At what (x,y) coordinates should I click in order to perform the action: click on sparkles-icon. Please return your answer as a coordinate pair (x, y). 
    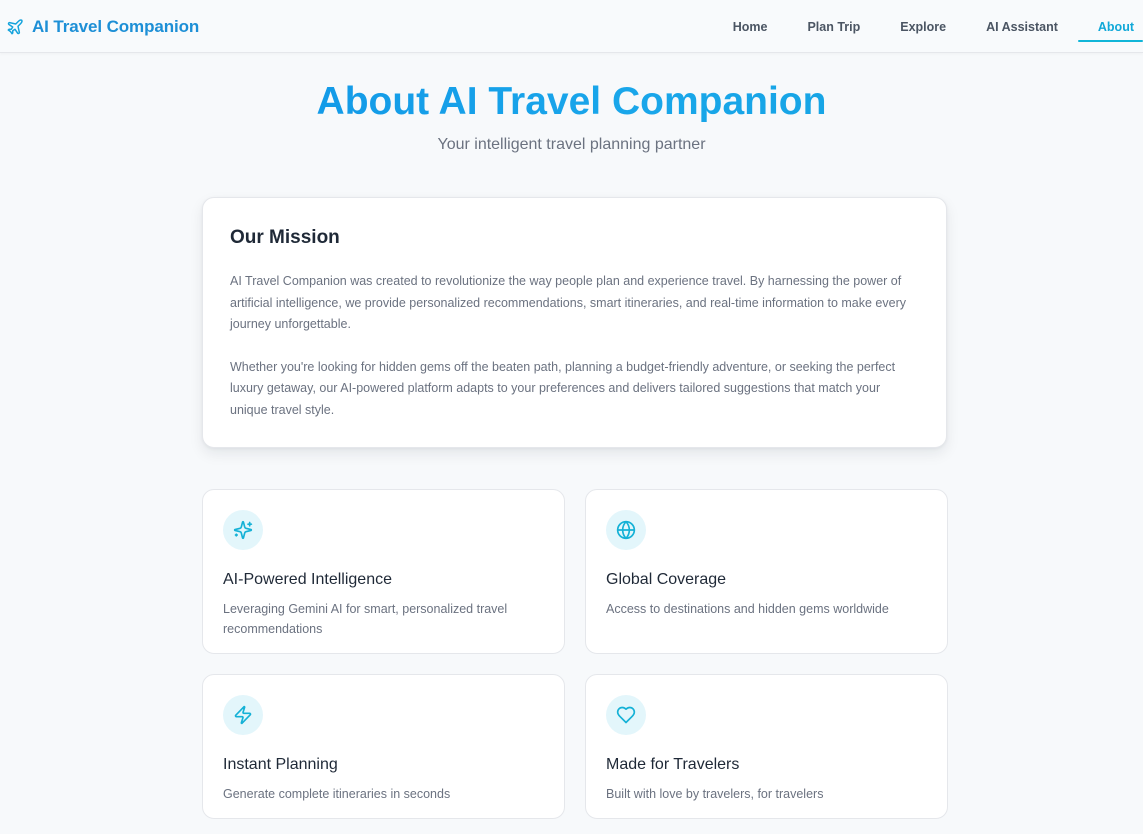
    Looking at the image, I should click on (243, 530).